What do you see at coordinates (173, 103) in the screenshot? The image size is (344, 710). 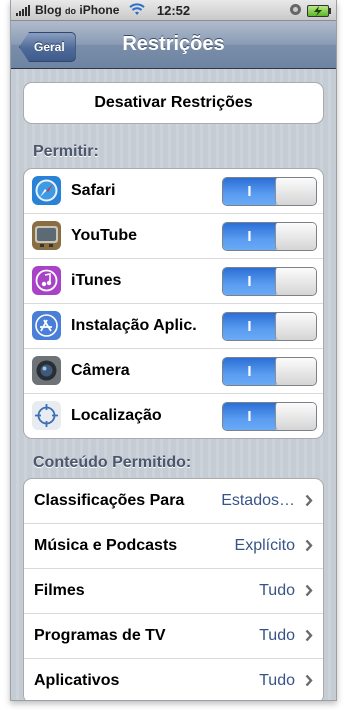 I see `disable-restrictions-button: Desativar Restrições` at bounding box center [173, 103].